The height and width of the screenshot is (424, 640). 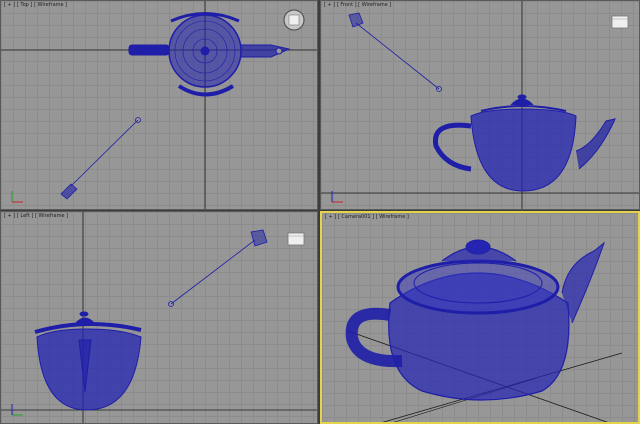 I want to click on viewport-label: [ + ] [ Front ] [ Wireframe ], so click(x=357, y=5).